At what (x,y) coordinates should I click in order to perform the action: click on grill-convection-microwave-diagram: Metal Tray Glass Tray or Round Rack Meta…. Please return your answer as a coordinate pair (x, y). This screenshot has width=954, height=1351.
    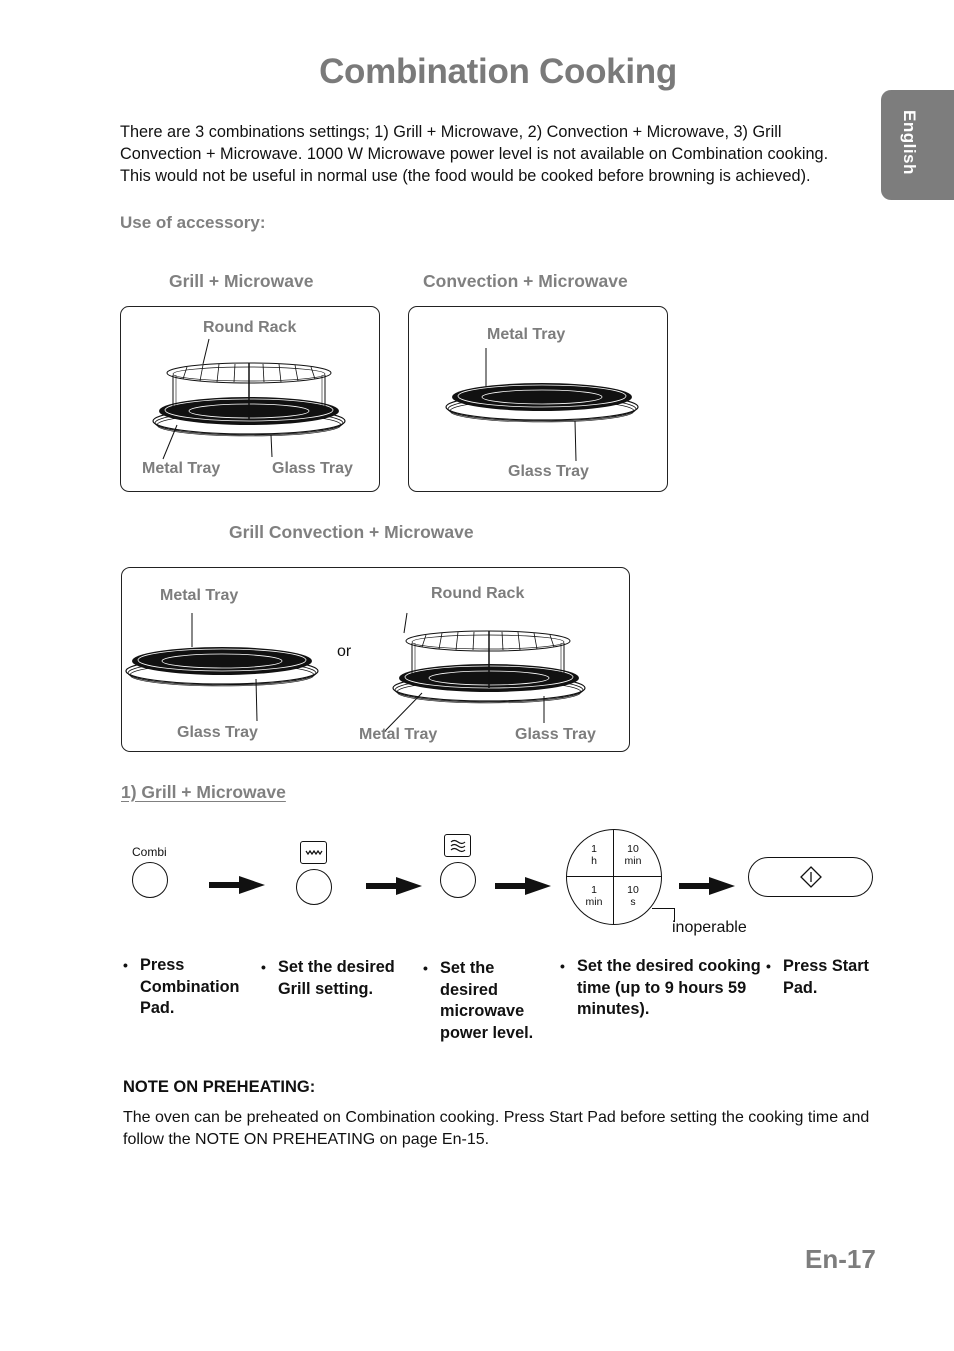
    Looking at the image, I should click on (375, 659).